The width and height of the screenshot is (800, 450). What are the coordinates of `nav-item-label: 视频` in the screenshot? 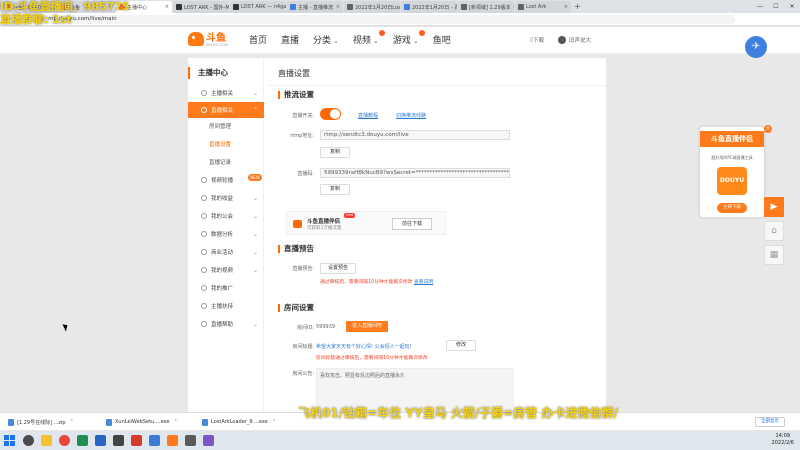 It's located at (361, 41).